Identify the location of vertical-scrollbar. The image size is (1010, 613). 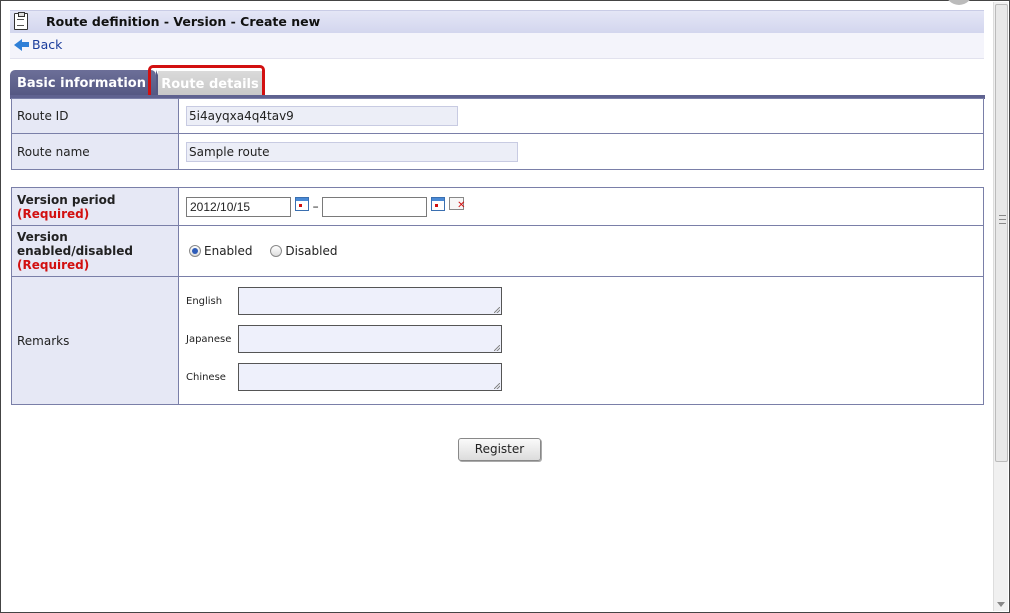
(1000, 306).